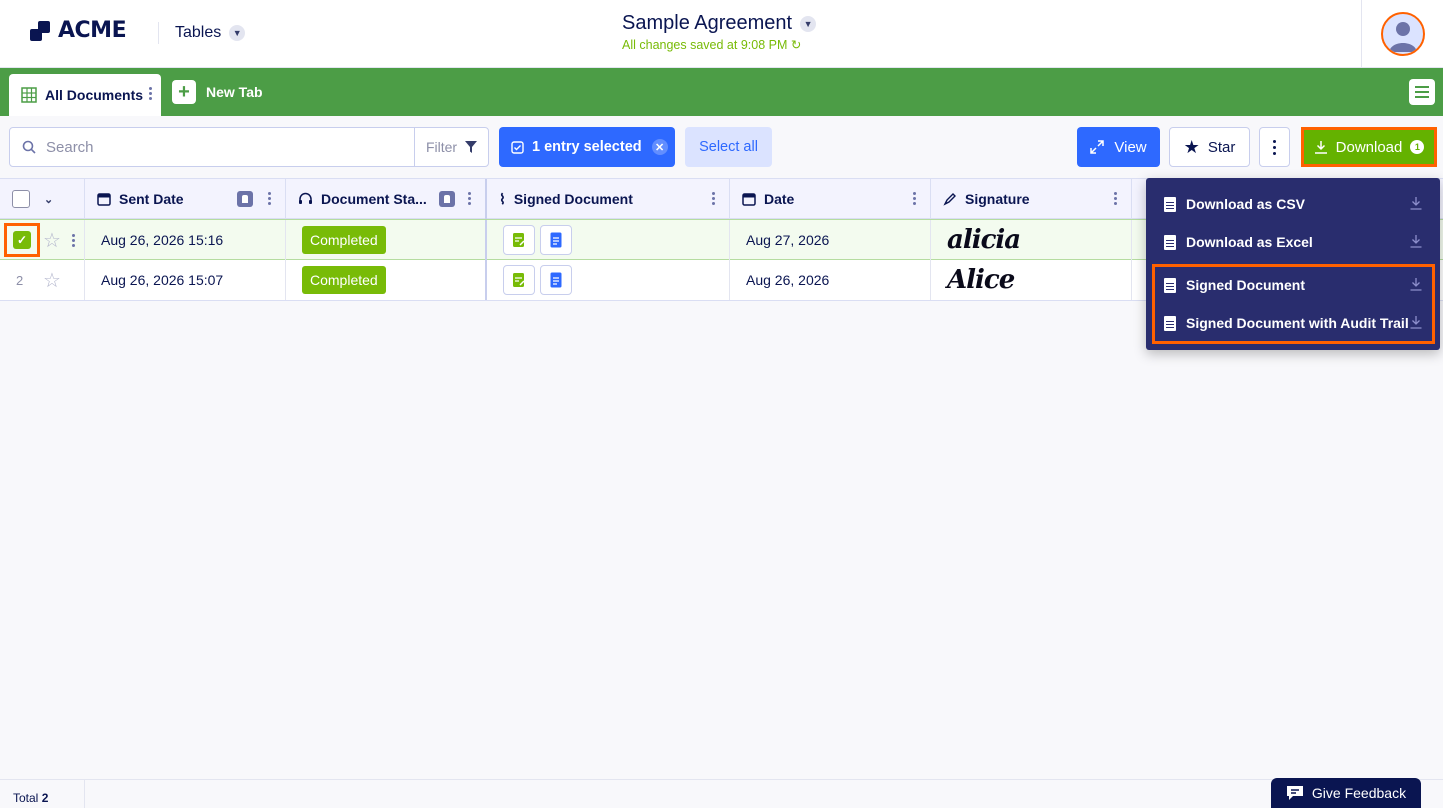  Describe the element at coordinates (1130, 147) in the screenshot. I see `view-label: View` at that location.